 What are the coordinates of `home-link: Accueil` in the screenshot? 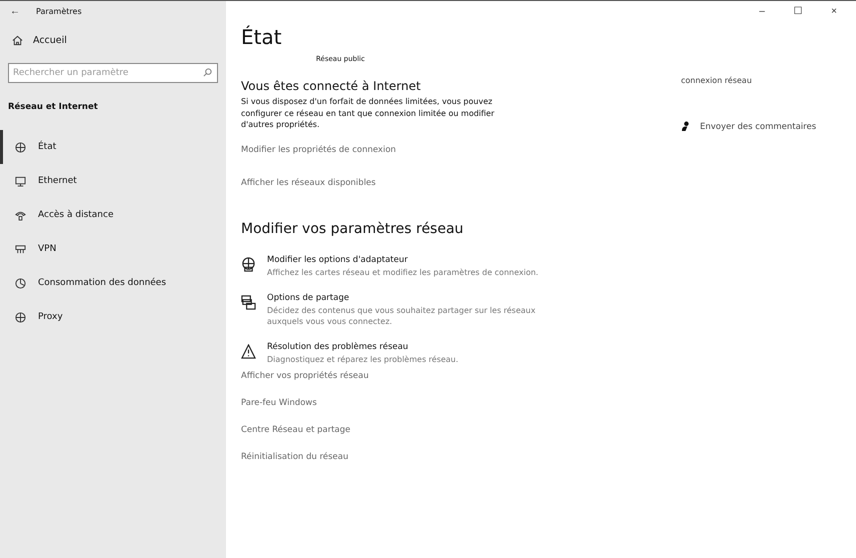 It's located at (119, 40).